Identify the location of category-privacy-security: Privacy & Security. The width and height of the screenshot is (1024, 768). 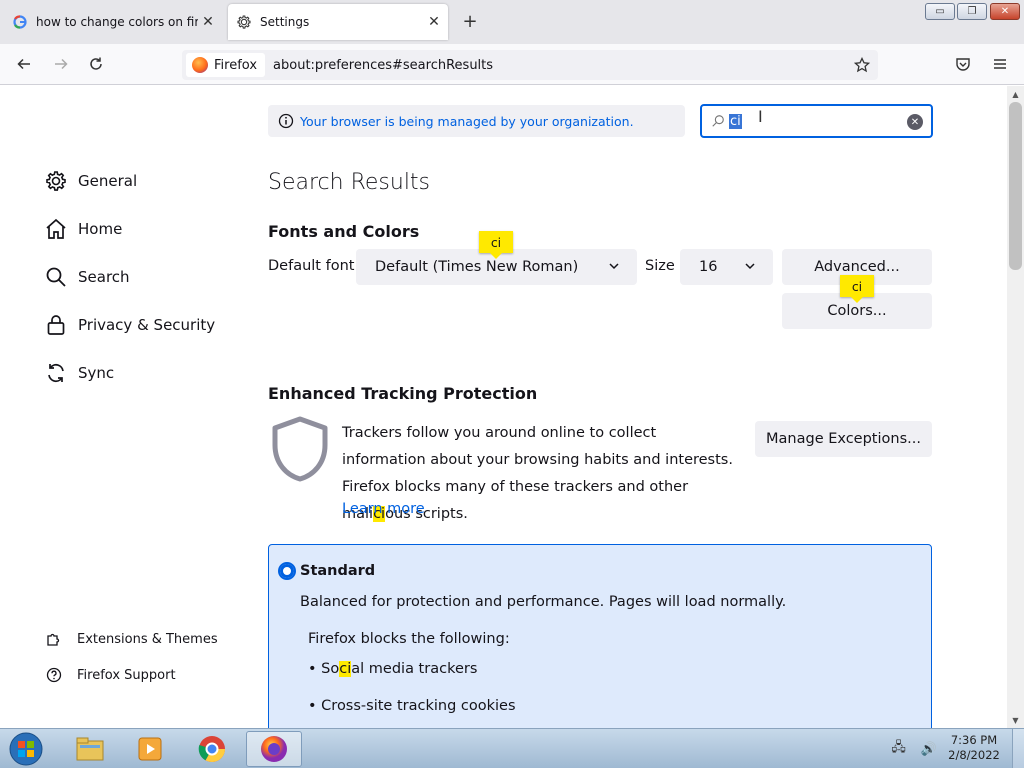
(129, 325).